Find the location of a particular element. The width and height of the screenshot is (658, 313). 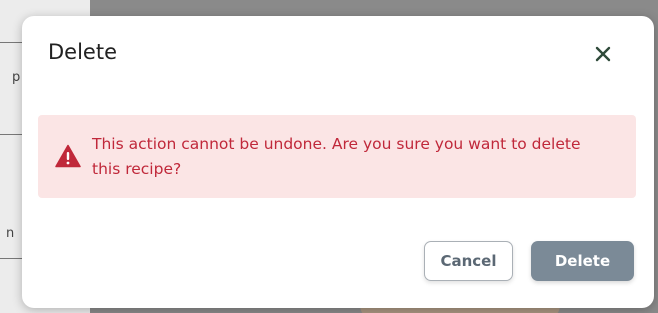

close-icon is located at coordinates (603, 54).